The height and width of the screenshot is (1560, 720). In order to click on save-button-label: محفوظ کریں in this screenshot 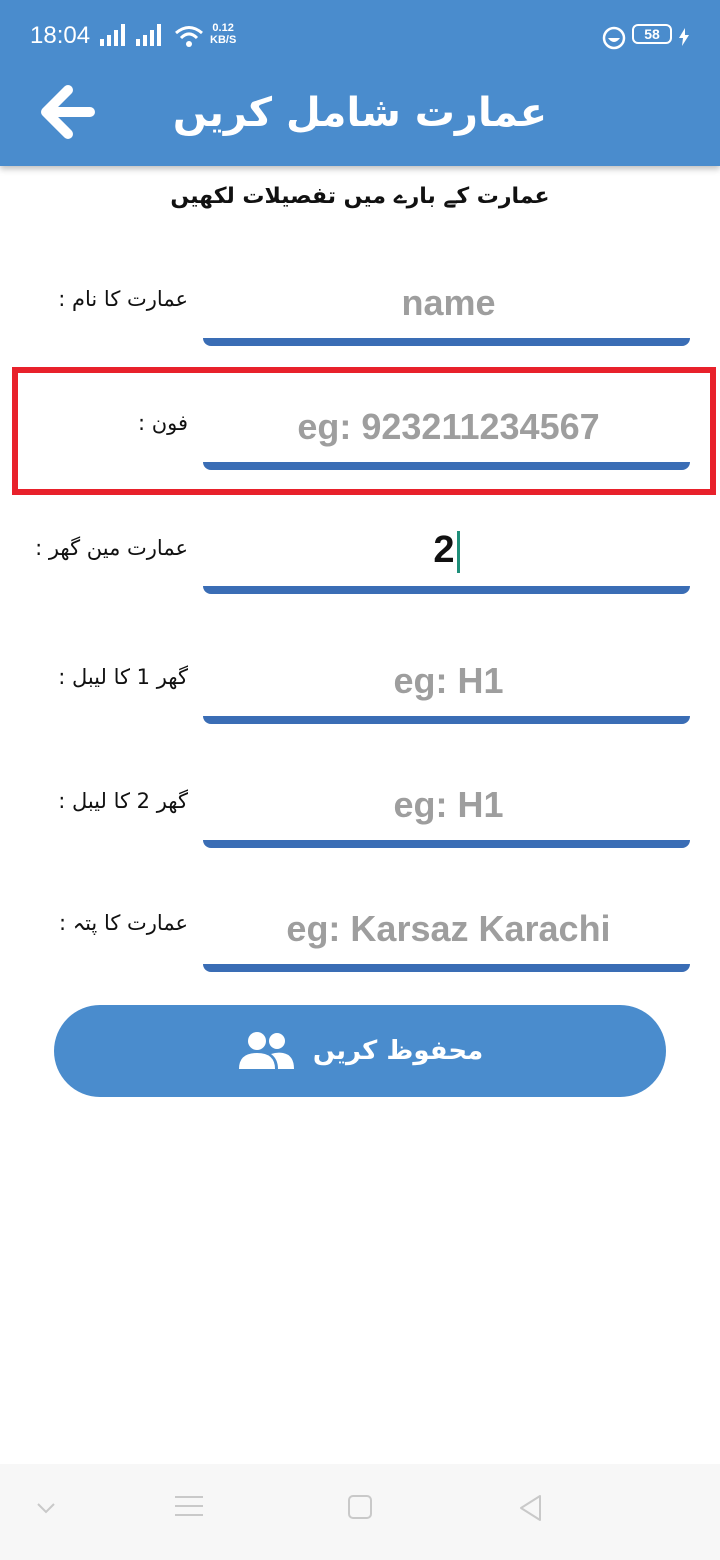, I will do `click(398, 1051)`.